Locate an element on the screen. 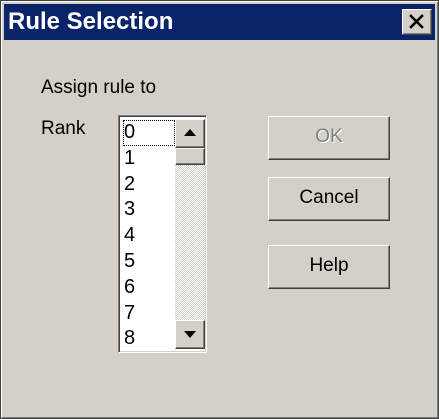  scroll-up-button is located at coordinates (190, 133).